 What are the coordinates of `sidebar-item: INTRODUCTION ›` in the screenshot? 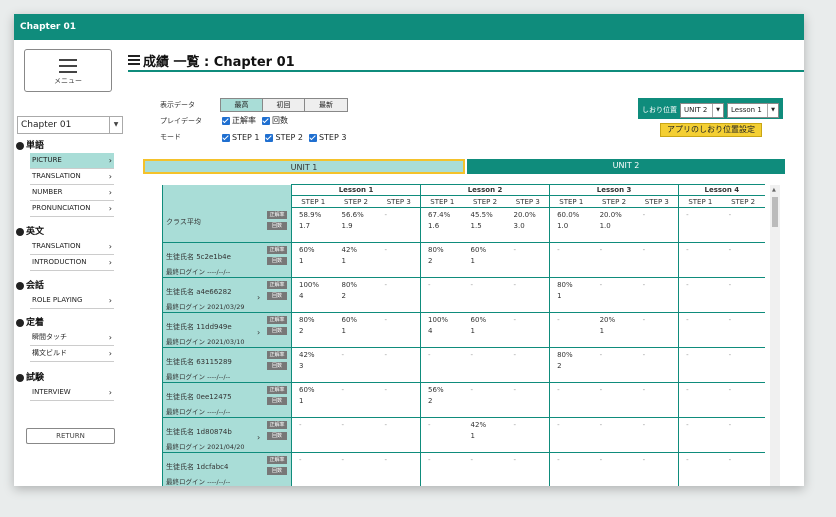 It's located at (72, 263).